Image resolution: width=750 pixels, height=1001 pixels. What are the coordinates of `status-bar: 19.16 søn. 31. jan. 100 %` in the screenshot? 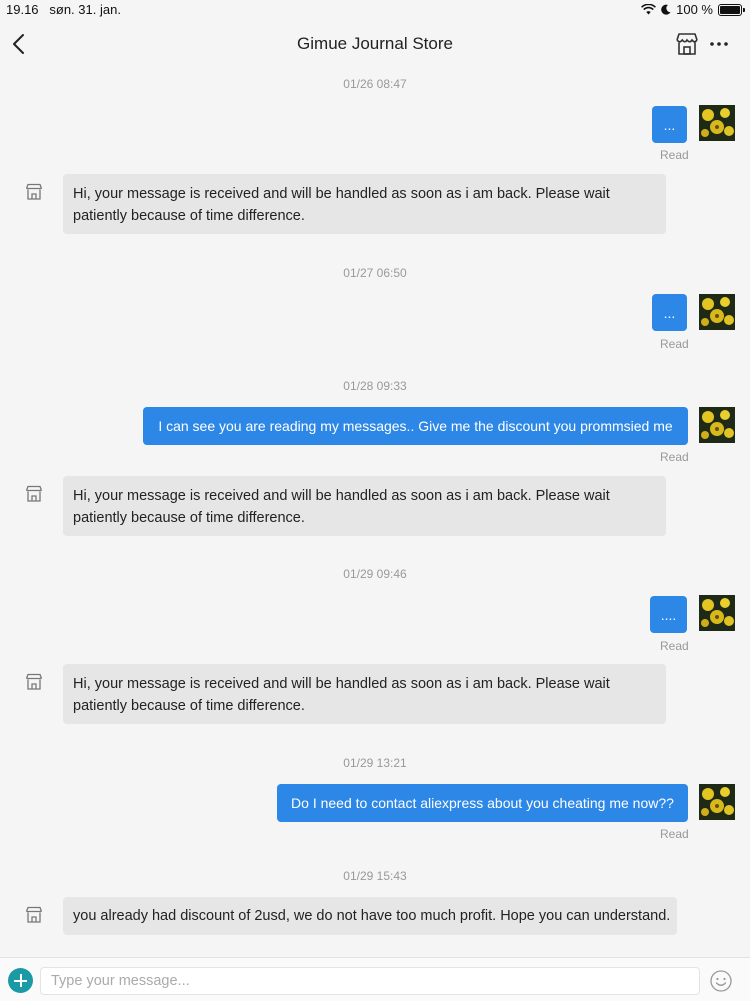 It's located at (375, 10).